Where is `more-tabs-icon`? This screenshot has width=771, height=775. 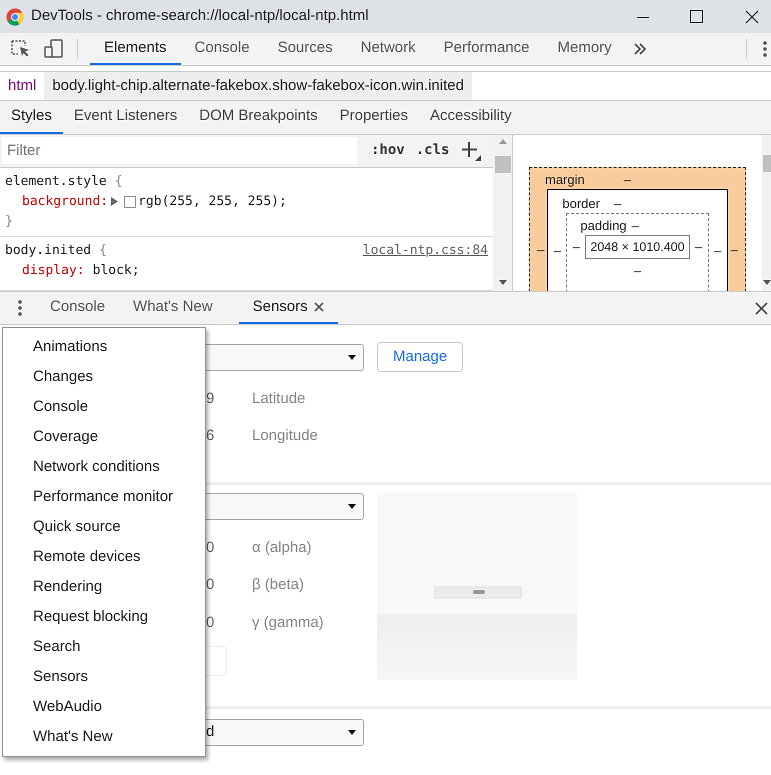 more-tabs-icon is located at coordinates (640, 49).